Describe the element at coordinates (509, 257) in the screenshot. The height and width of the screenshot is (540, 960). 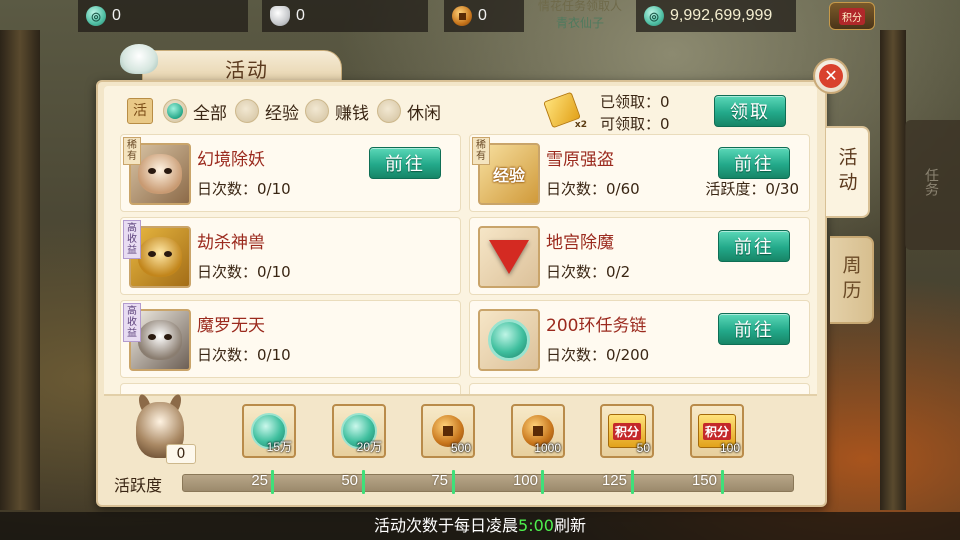
I see `red-gem-icon` at that location.